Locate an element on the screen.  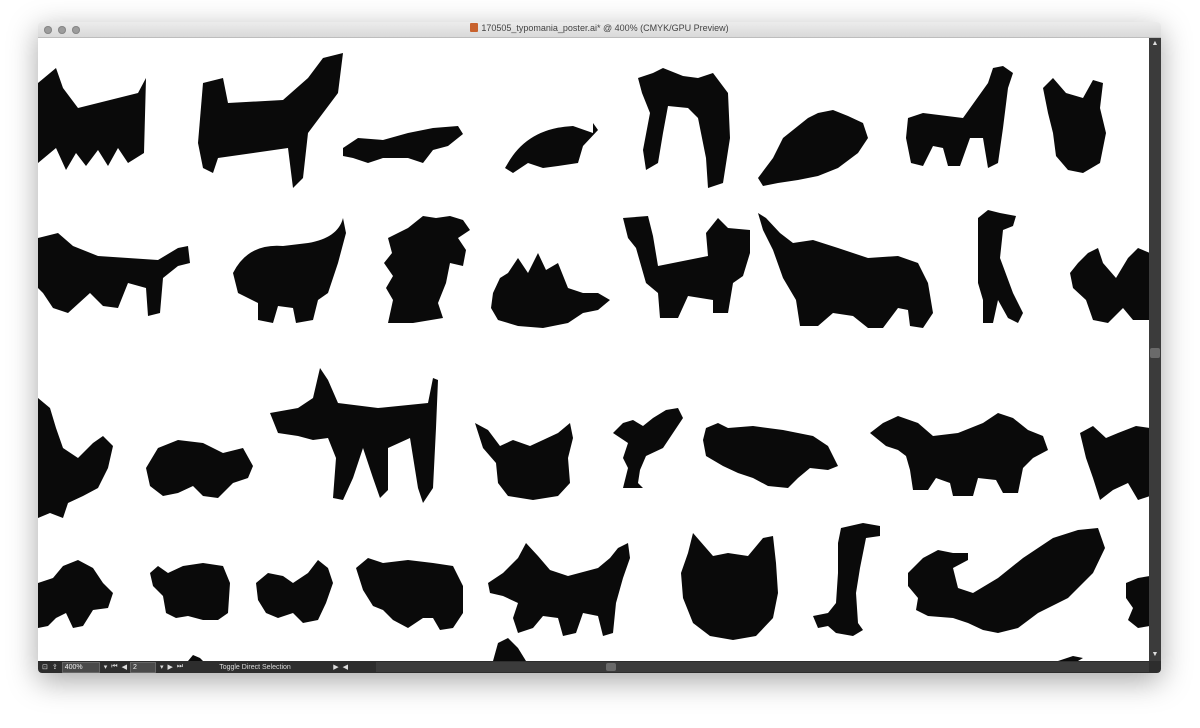
arrow-right-icon: ▶ is located at coordinates (335, 667).